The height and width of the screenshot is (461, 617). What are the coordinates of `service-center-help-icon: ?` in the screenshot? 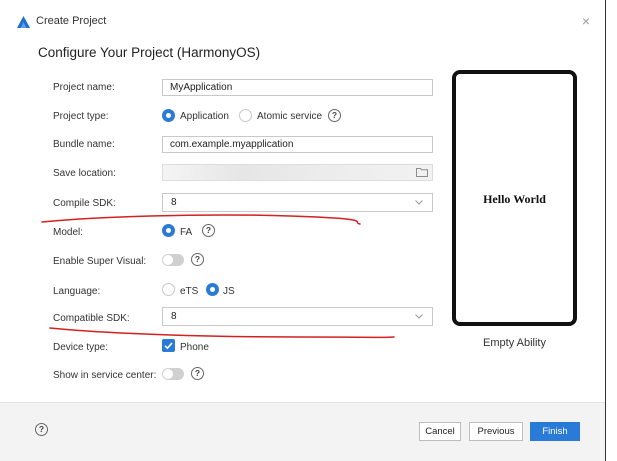 It's located at (197, 373).